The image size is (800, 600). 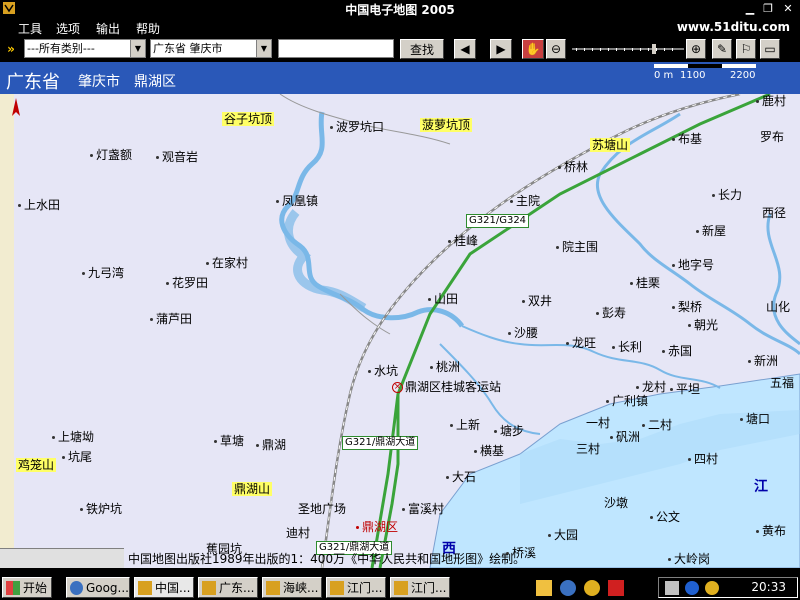 I want to click on place-label: 朝光, so click(x=703, y=325).